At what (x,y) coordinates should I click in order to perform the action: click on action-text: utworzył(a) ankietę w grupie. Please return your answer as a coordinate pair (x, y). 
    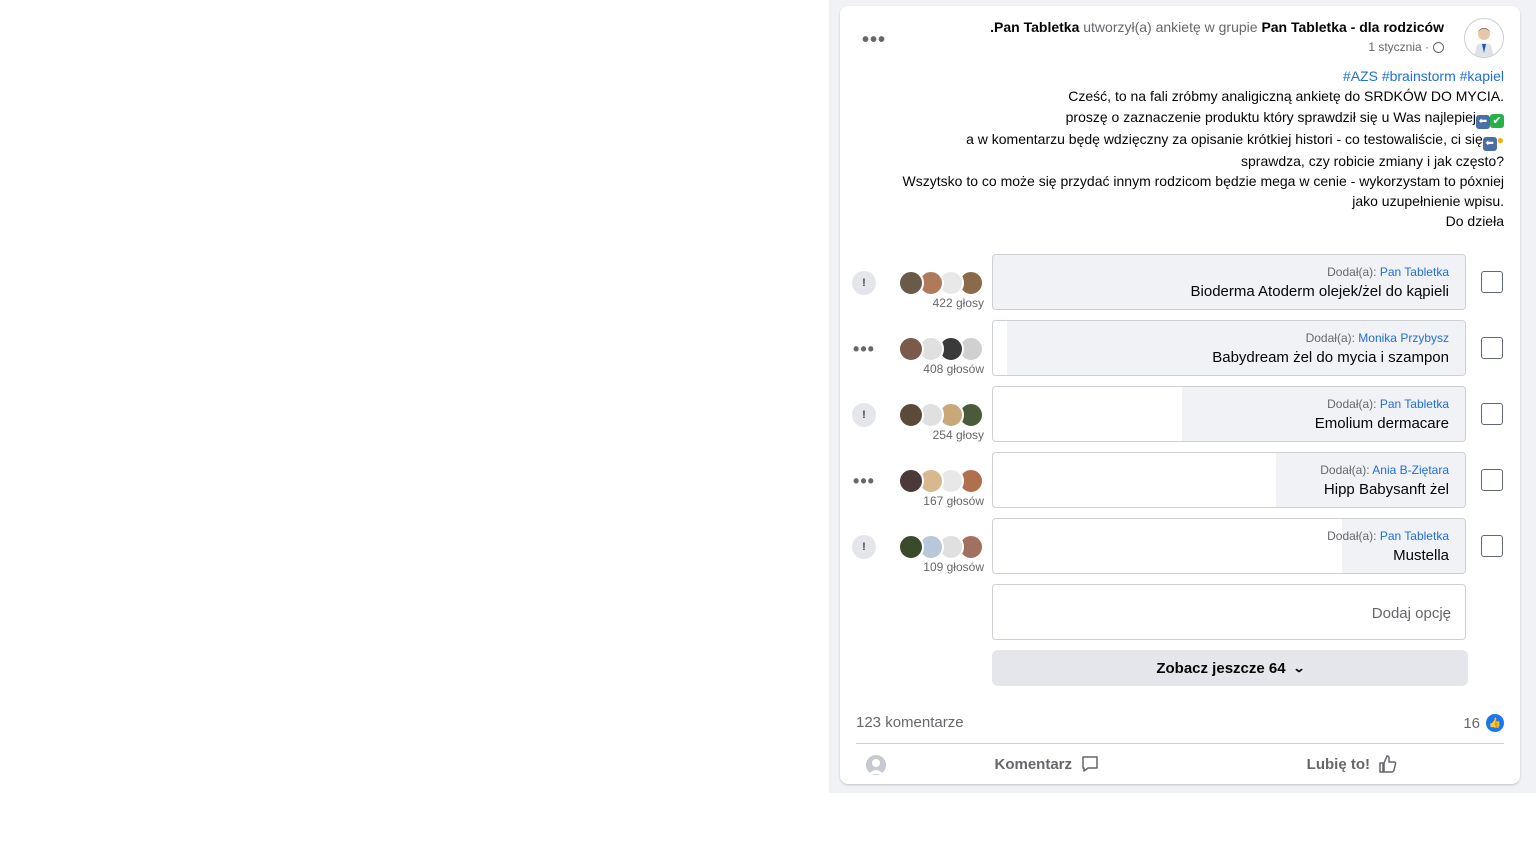
    Looking at the image, I should click on (1170, 27).